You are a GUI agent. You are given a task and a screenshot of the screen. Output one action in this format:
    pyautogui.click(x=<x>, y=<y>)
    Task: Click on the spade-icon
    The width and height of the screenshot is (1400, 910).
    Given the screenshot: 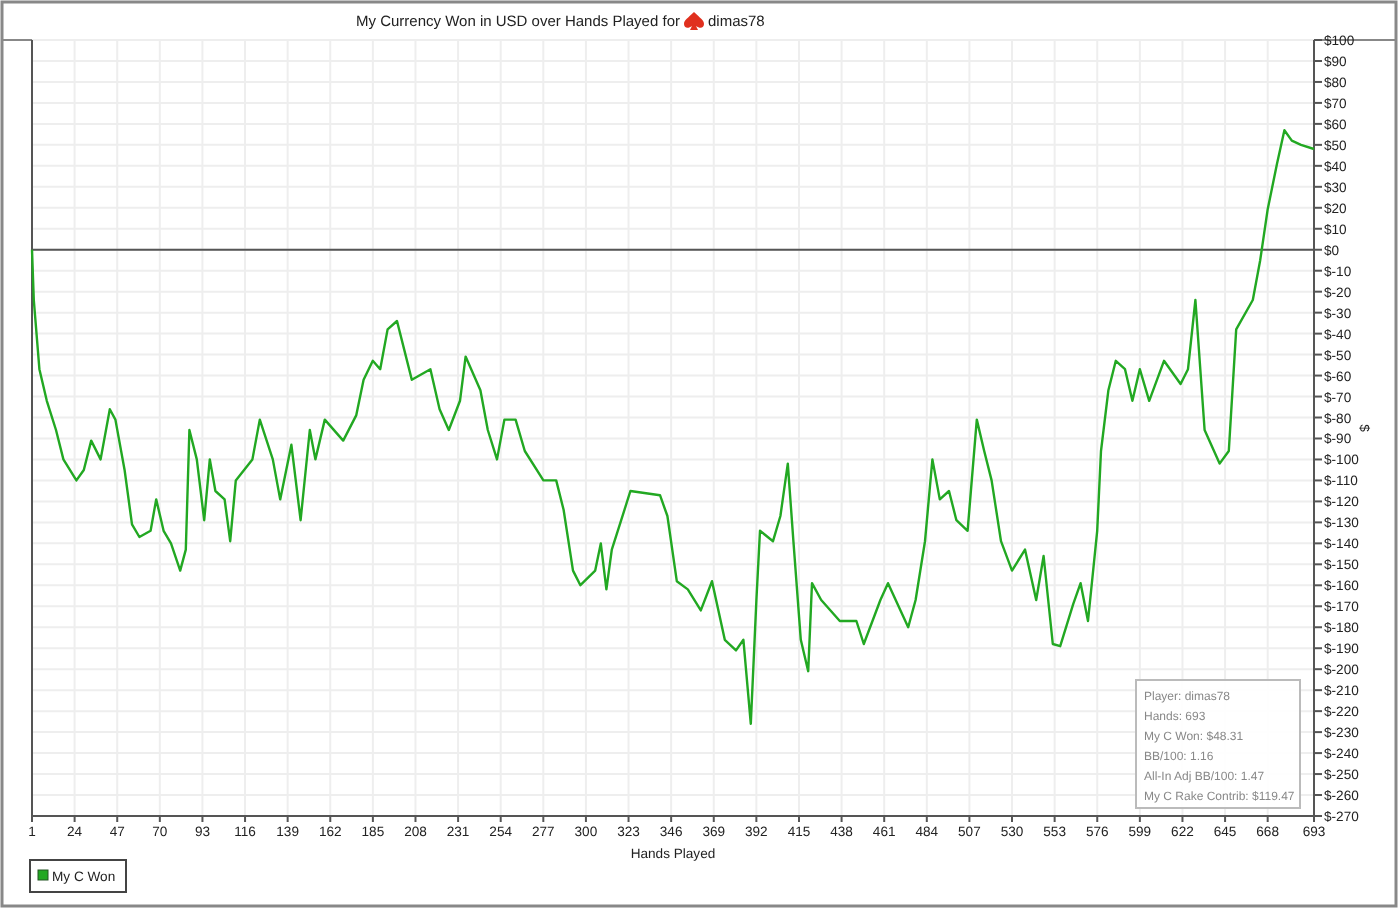 What is the action you would take?
    pyautogui.click(x=694, y=21)
    